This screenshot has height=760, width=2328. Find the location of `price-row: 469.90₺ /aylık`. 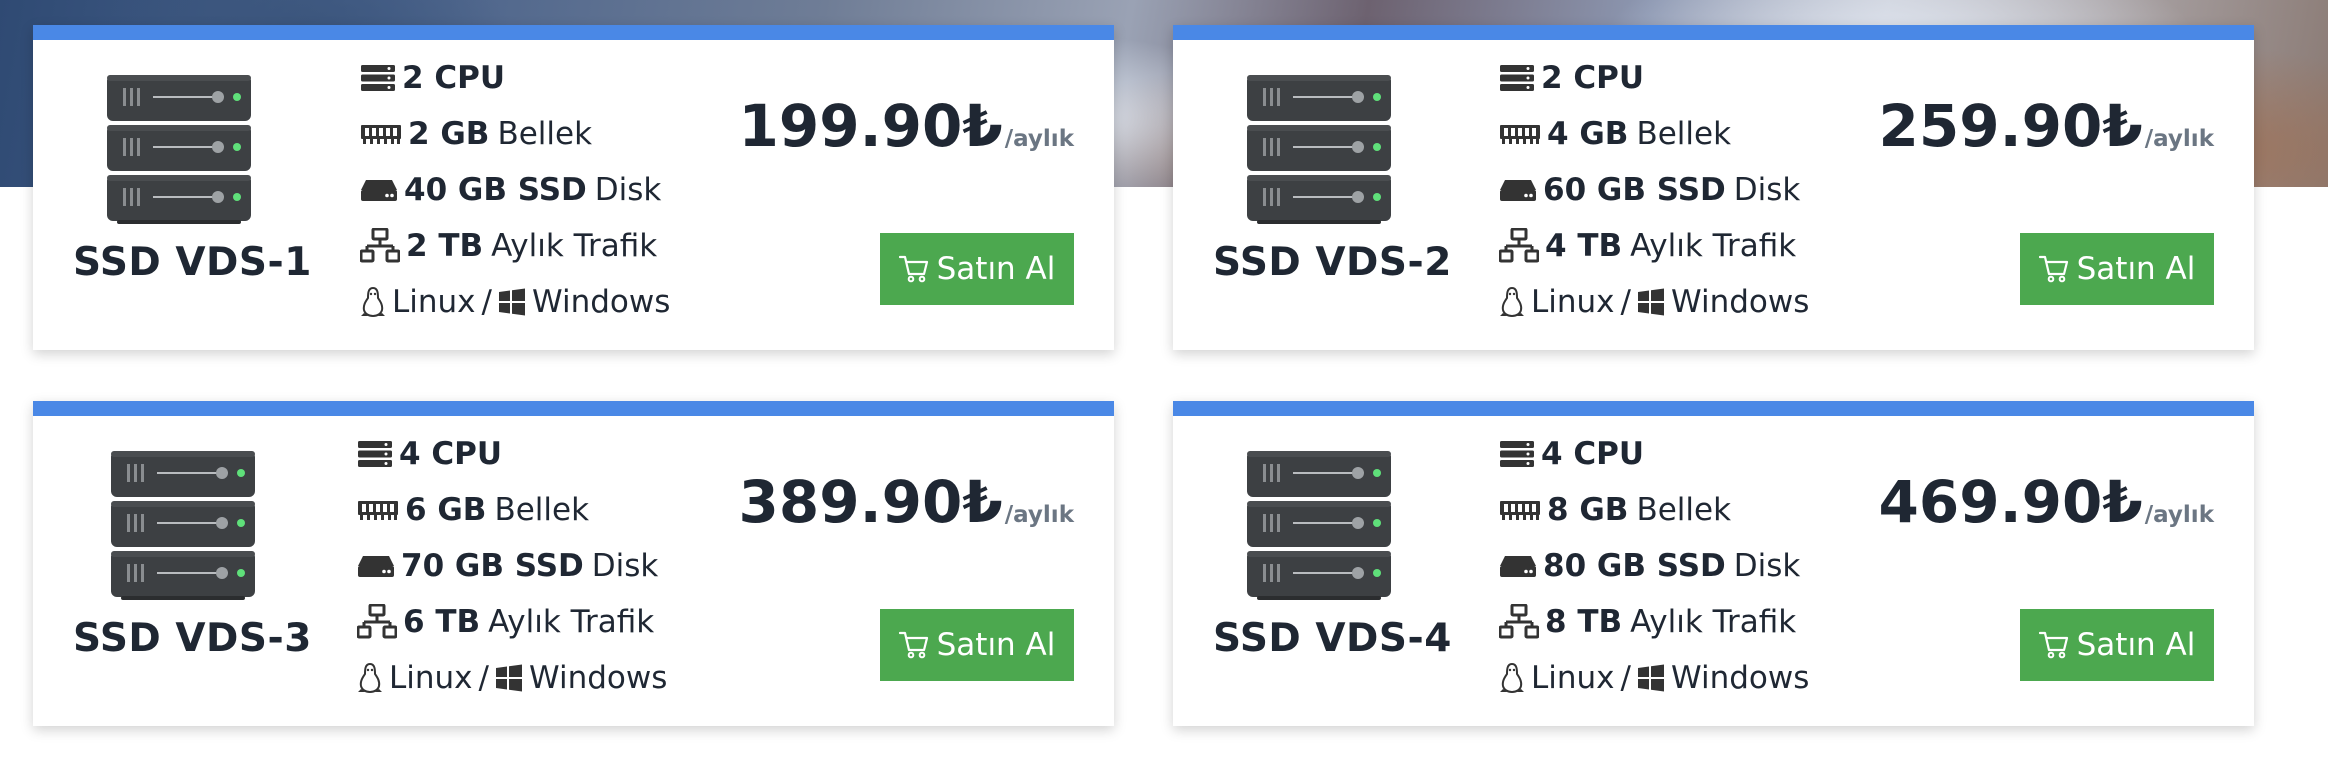

price-row: 469.90₺ /aylık is located at coordinates (2046, 502).